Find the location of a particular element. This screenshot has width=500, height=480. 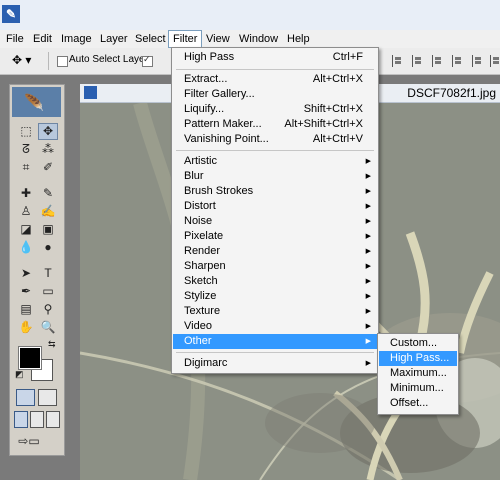

menu-item-sharpen: Sharpen ▶ is located at coordinates (275, 266).